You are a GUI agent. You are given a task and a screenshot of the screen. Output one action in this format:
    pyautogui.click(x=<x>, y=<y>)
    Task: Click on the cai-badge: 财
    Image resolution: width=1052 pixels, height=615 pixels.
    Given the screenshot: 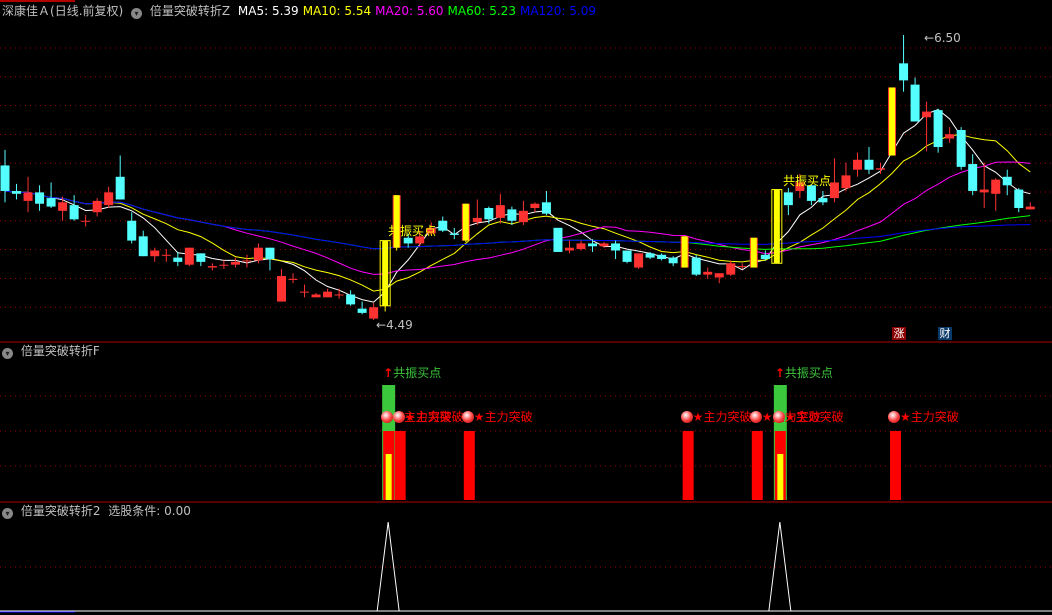 What is the action you would take?
    pyautogui.click(x=945, y=333)
    